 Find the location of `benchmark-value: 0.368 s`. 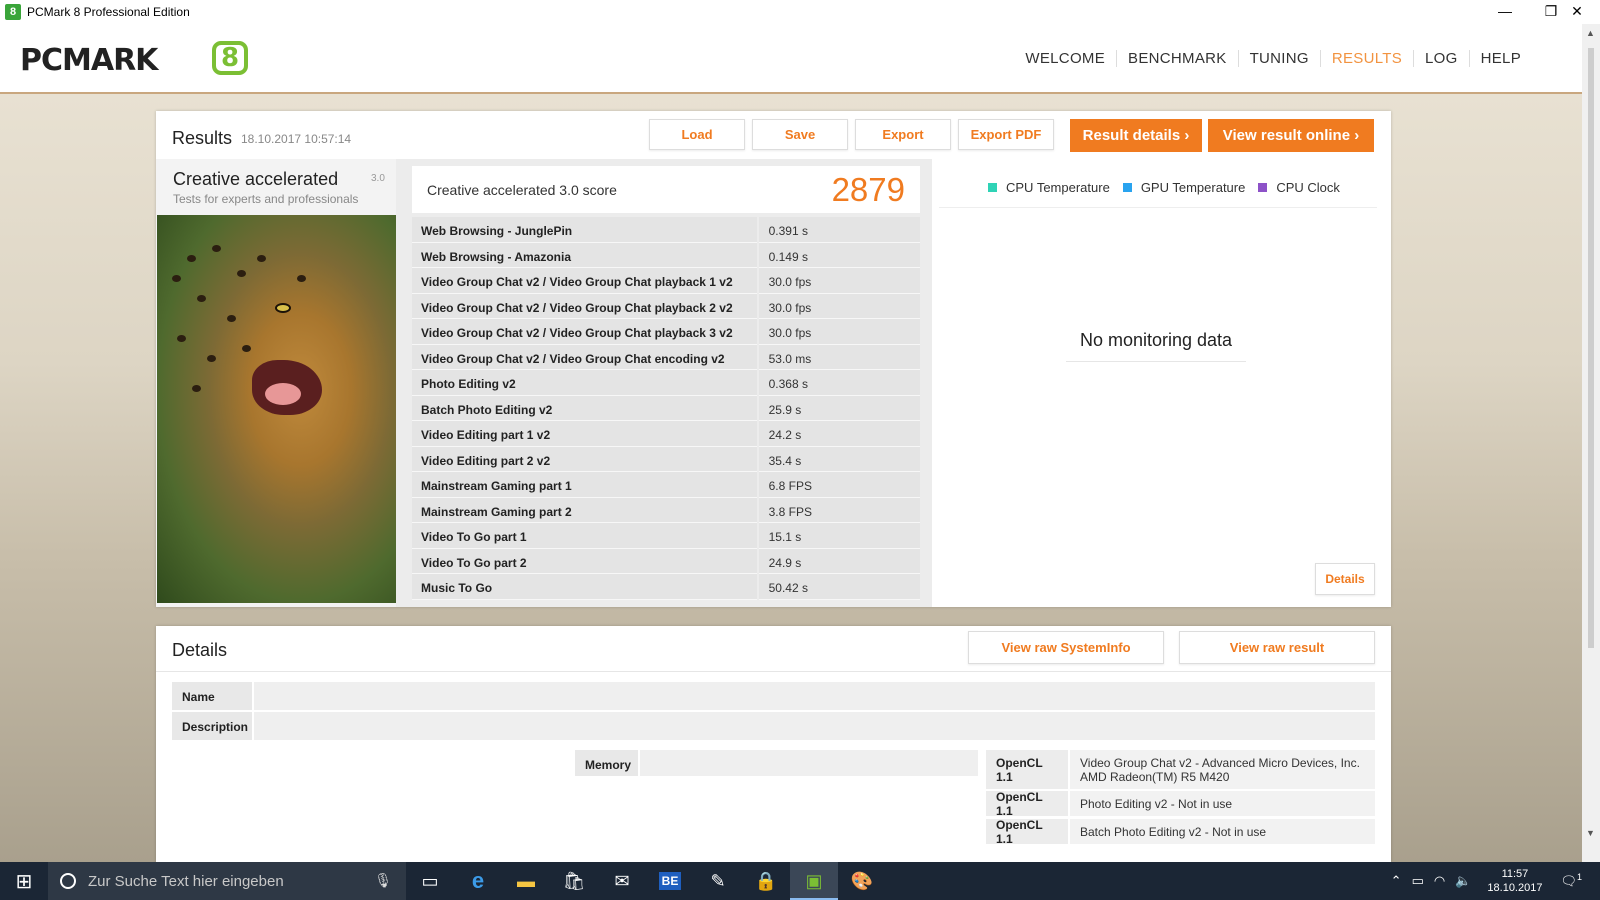

benchmark-value: 0.368 s is located at coordinates (839, 383).